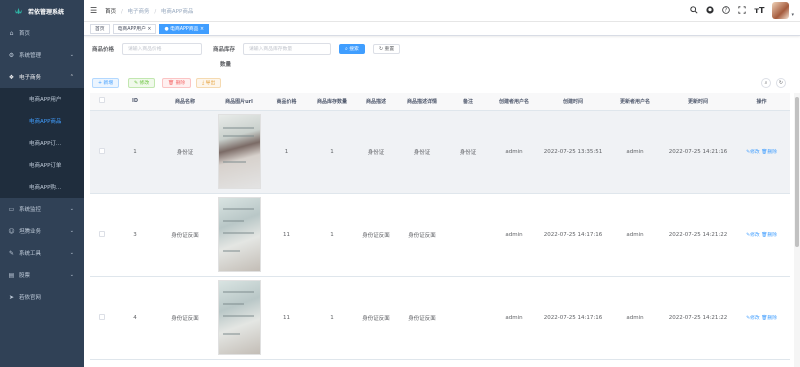  Describe the element at coordinates (45, 166) in the screenshot. I see `sidebar-item-label: 电商APP订单` at that location.